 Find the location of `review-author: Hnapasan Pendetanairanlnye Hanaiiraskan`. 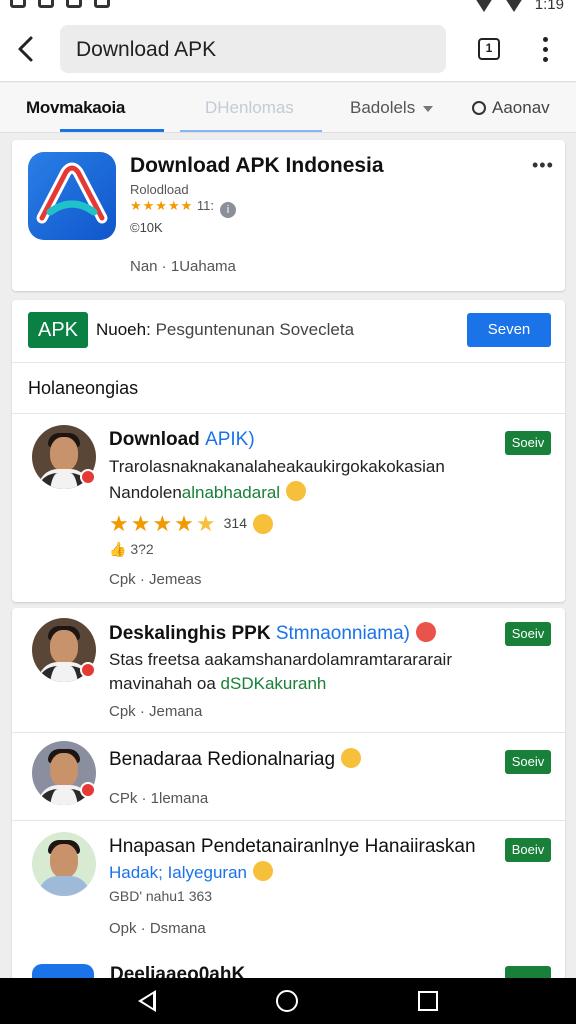

review-author: Hnapasan Pendetanairanlnye Hanaiiraskan is located at coordinates (292, 846).